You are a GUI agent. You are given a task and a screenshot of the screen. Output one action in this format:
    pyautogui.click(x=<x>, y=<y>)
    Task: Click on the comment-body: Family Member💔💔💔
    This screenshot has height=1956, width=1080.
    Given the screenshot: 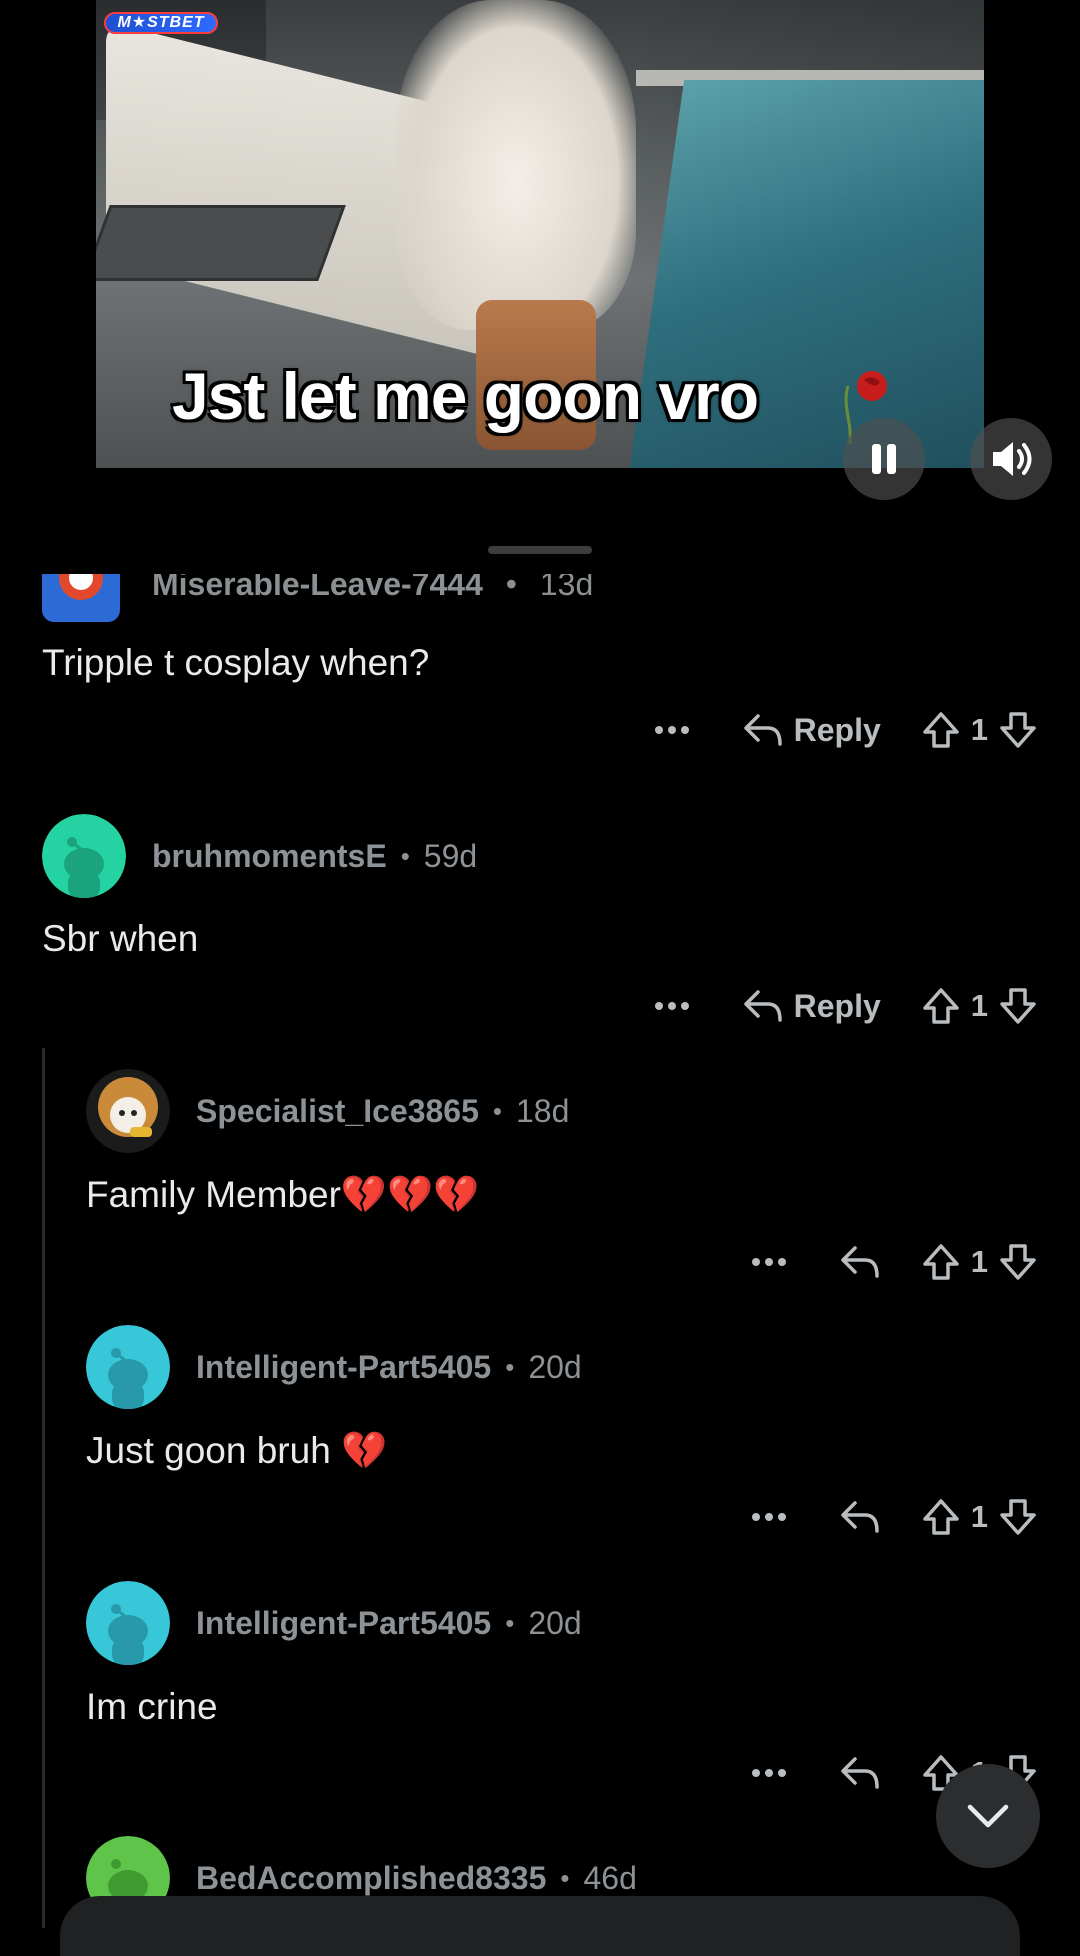 What is the action you would take?
    pyautogui.click(x=283, y=1194)
    